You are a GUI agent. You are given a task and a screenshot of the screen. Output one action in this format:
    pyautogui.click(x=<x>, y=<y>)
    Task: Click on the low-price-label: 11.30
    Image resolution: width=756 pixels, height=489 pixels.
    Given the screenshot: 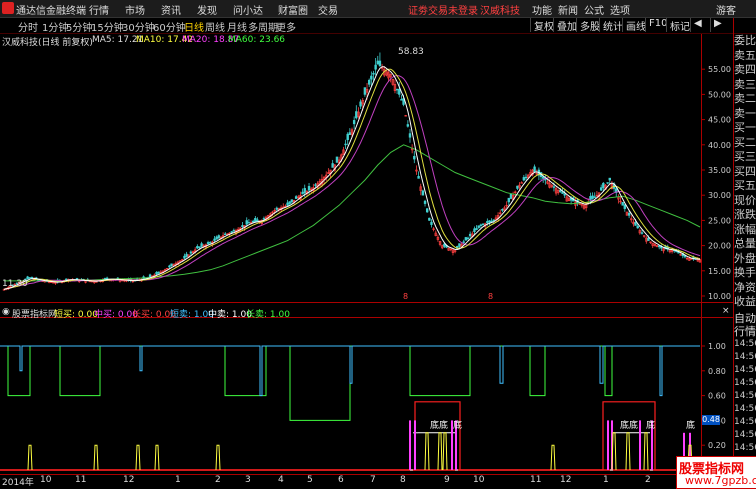 What is the action you would take?
    pyautogui.click(x=15, y=284)
    